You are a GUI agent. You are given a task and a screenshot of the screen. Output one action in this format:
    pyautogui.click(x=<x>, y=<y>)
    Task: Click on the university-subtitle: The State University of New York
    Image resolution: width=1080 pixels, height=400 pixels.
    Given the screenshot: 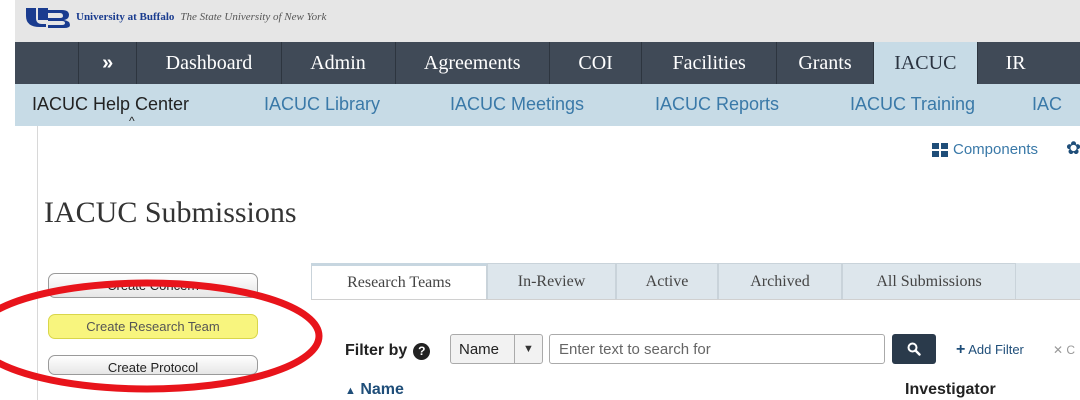 What is the action you would take?
    pyautogui.click(x=253, y=17)
    